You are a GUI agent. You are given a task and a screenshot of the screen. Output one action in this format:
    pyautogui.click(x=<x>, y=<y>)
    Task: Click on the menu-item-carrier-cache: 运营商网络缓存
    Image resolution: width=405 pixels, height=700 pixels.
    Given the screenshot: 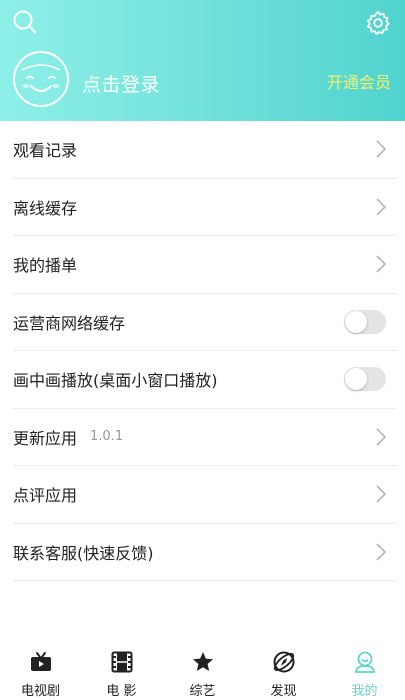 What is the action you would take?
    pyautogui.click(x=205, y=322)
    